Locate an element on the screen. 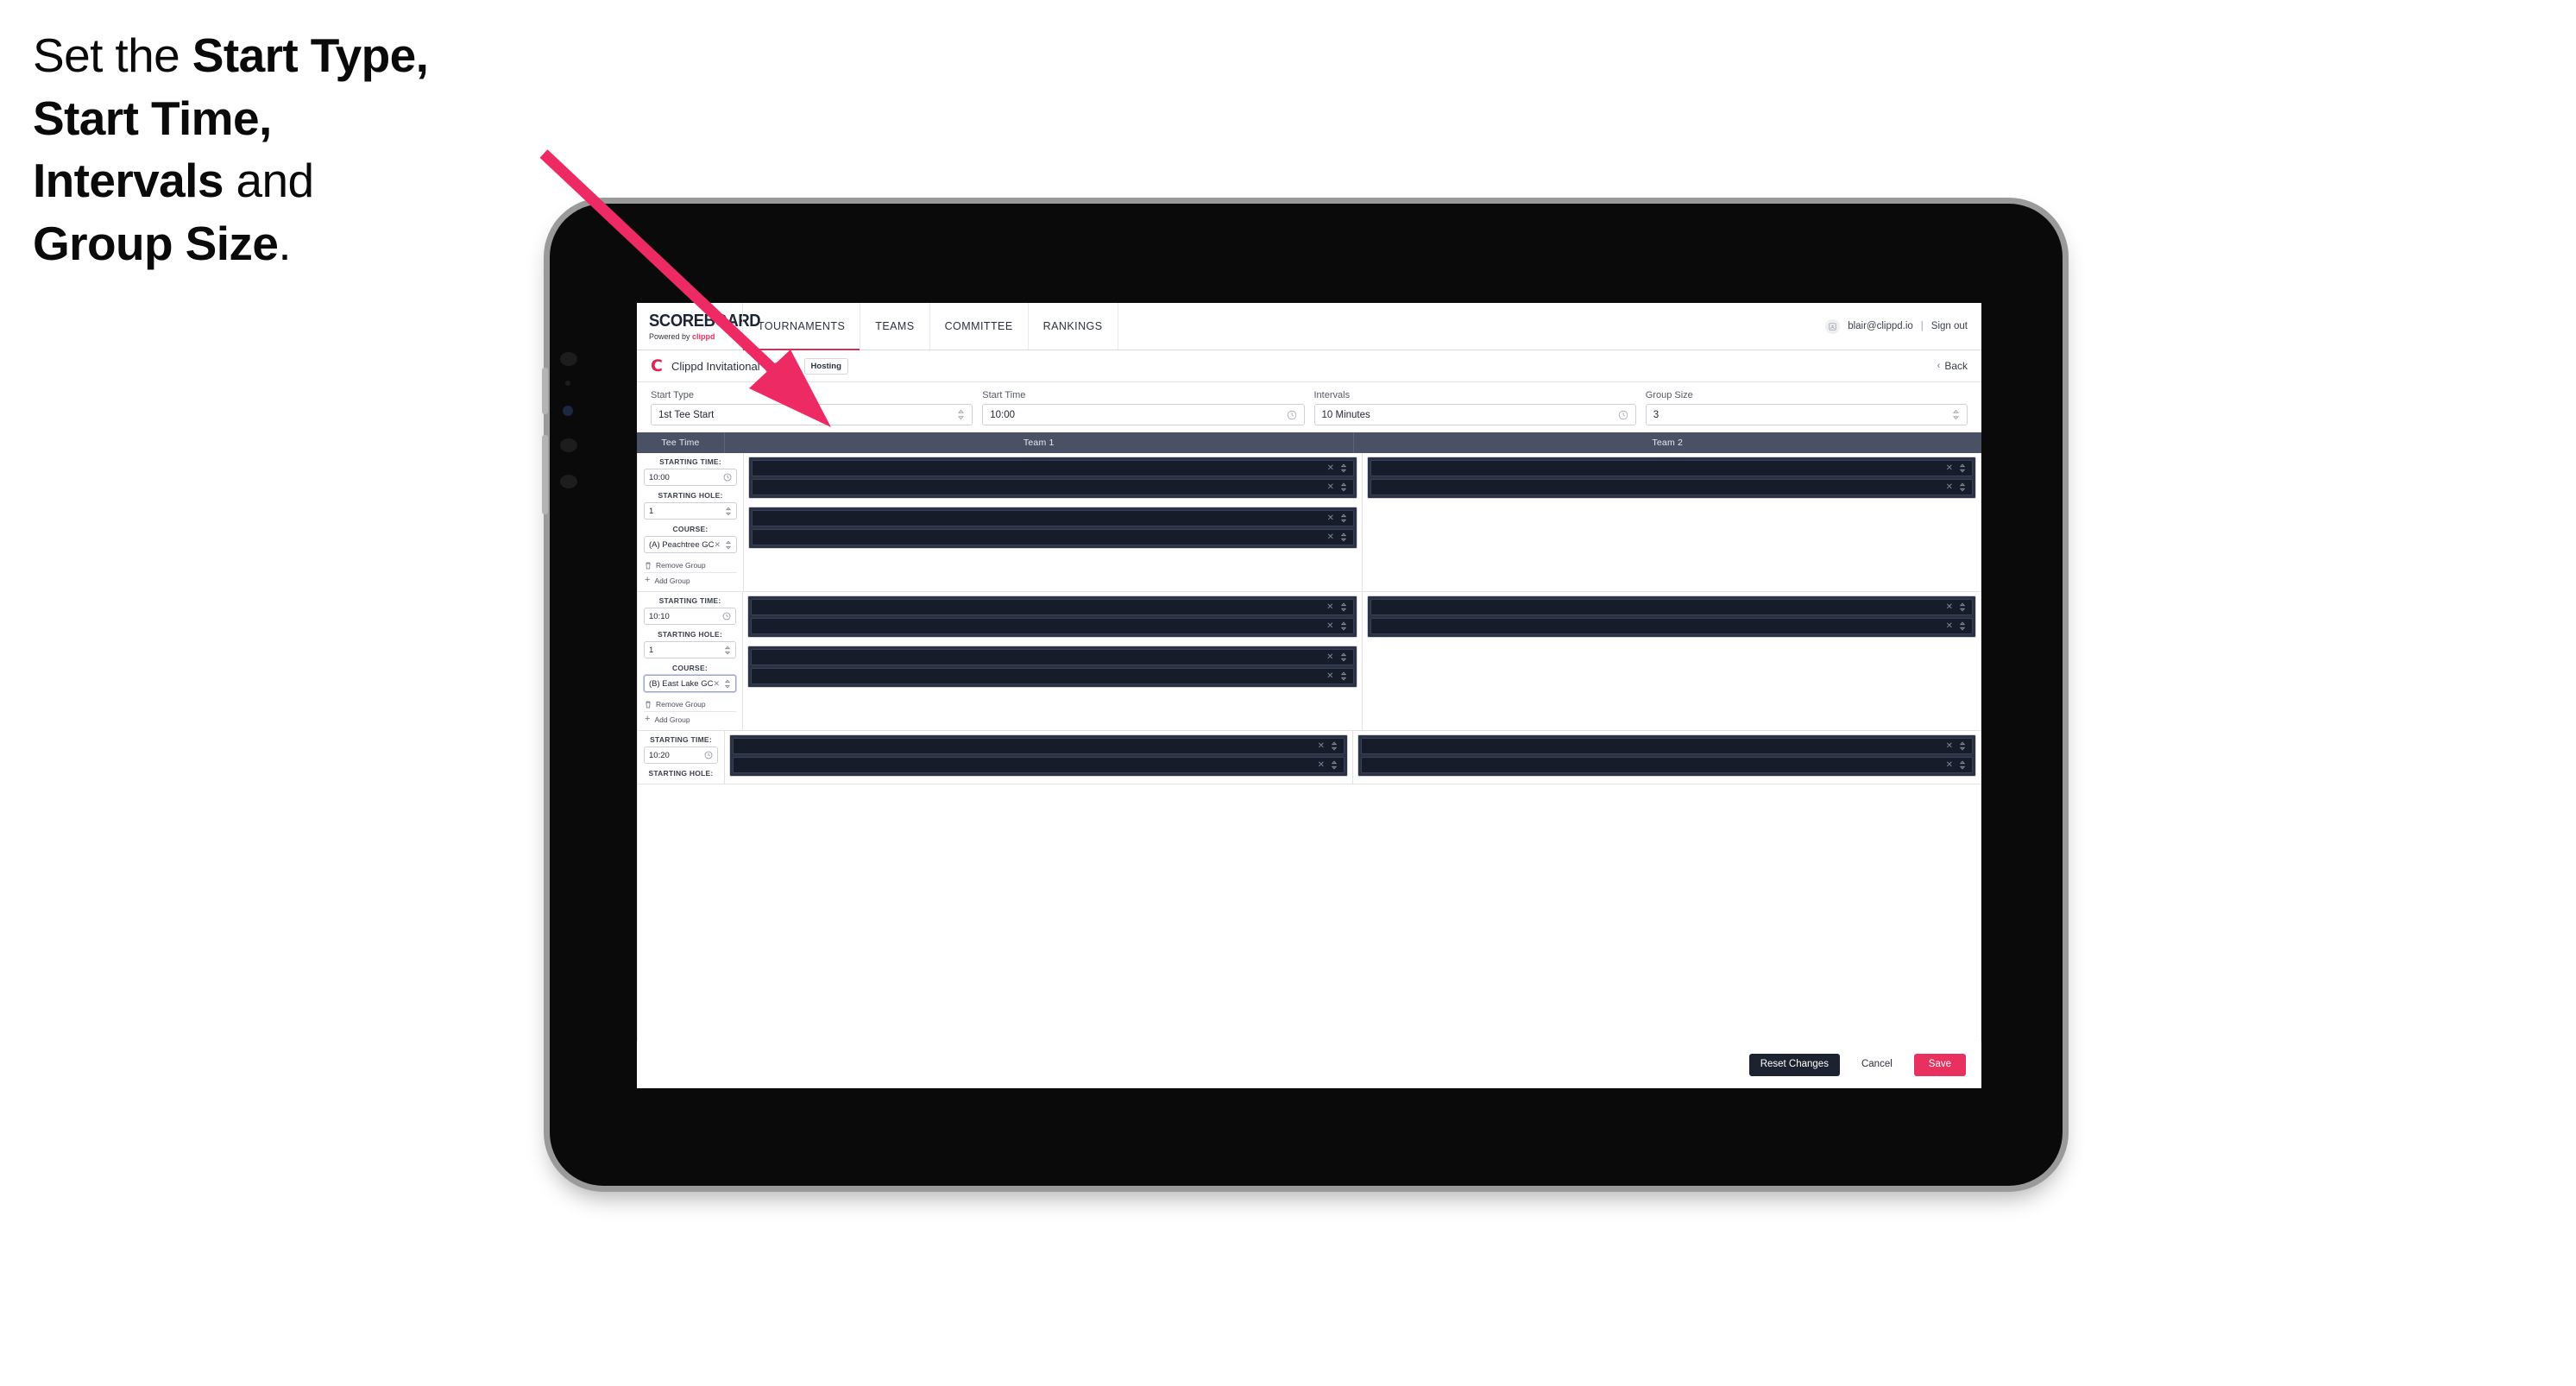 This screenshot has height=1386, width=2576. nav-tab-teams: TEAMS is located at coordinates (895, 327).